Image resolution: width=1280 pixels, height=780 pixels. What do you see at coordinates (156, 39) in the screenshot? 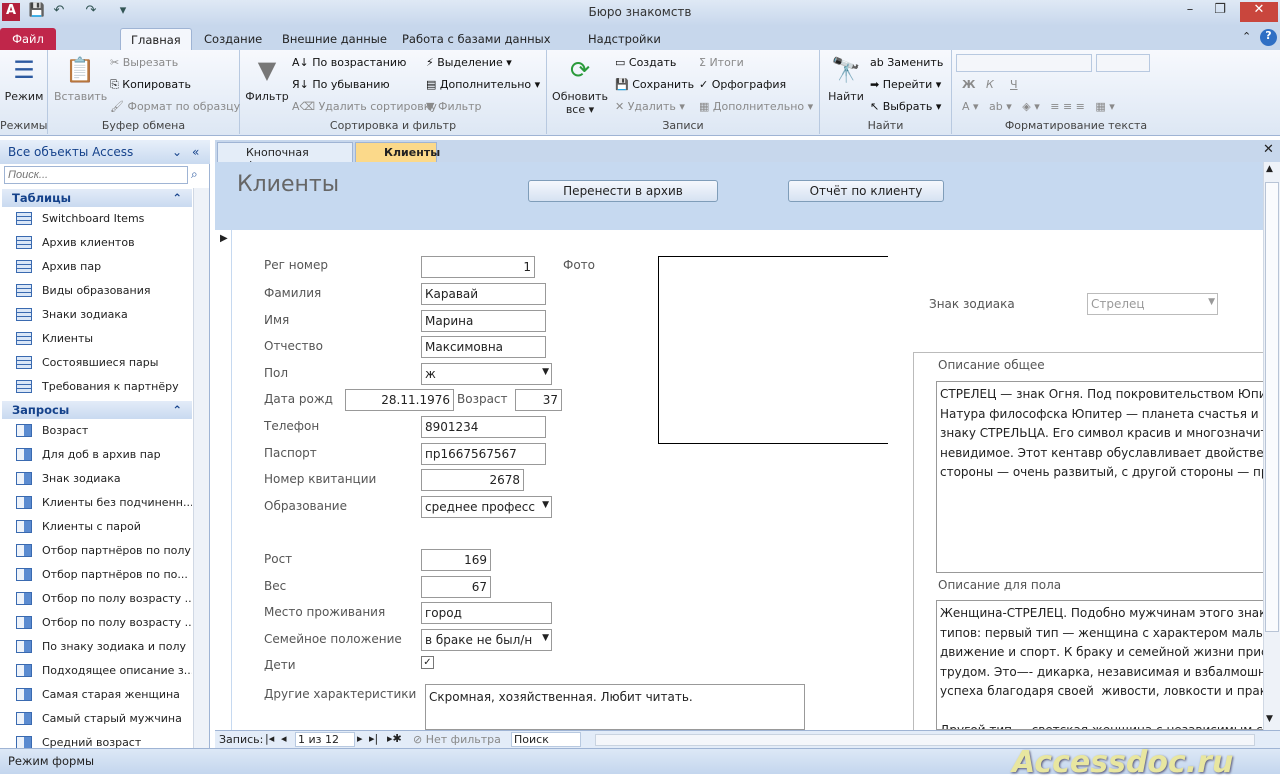
I see `tab-home: Главная` at bounding box center [156, 39].